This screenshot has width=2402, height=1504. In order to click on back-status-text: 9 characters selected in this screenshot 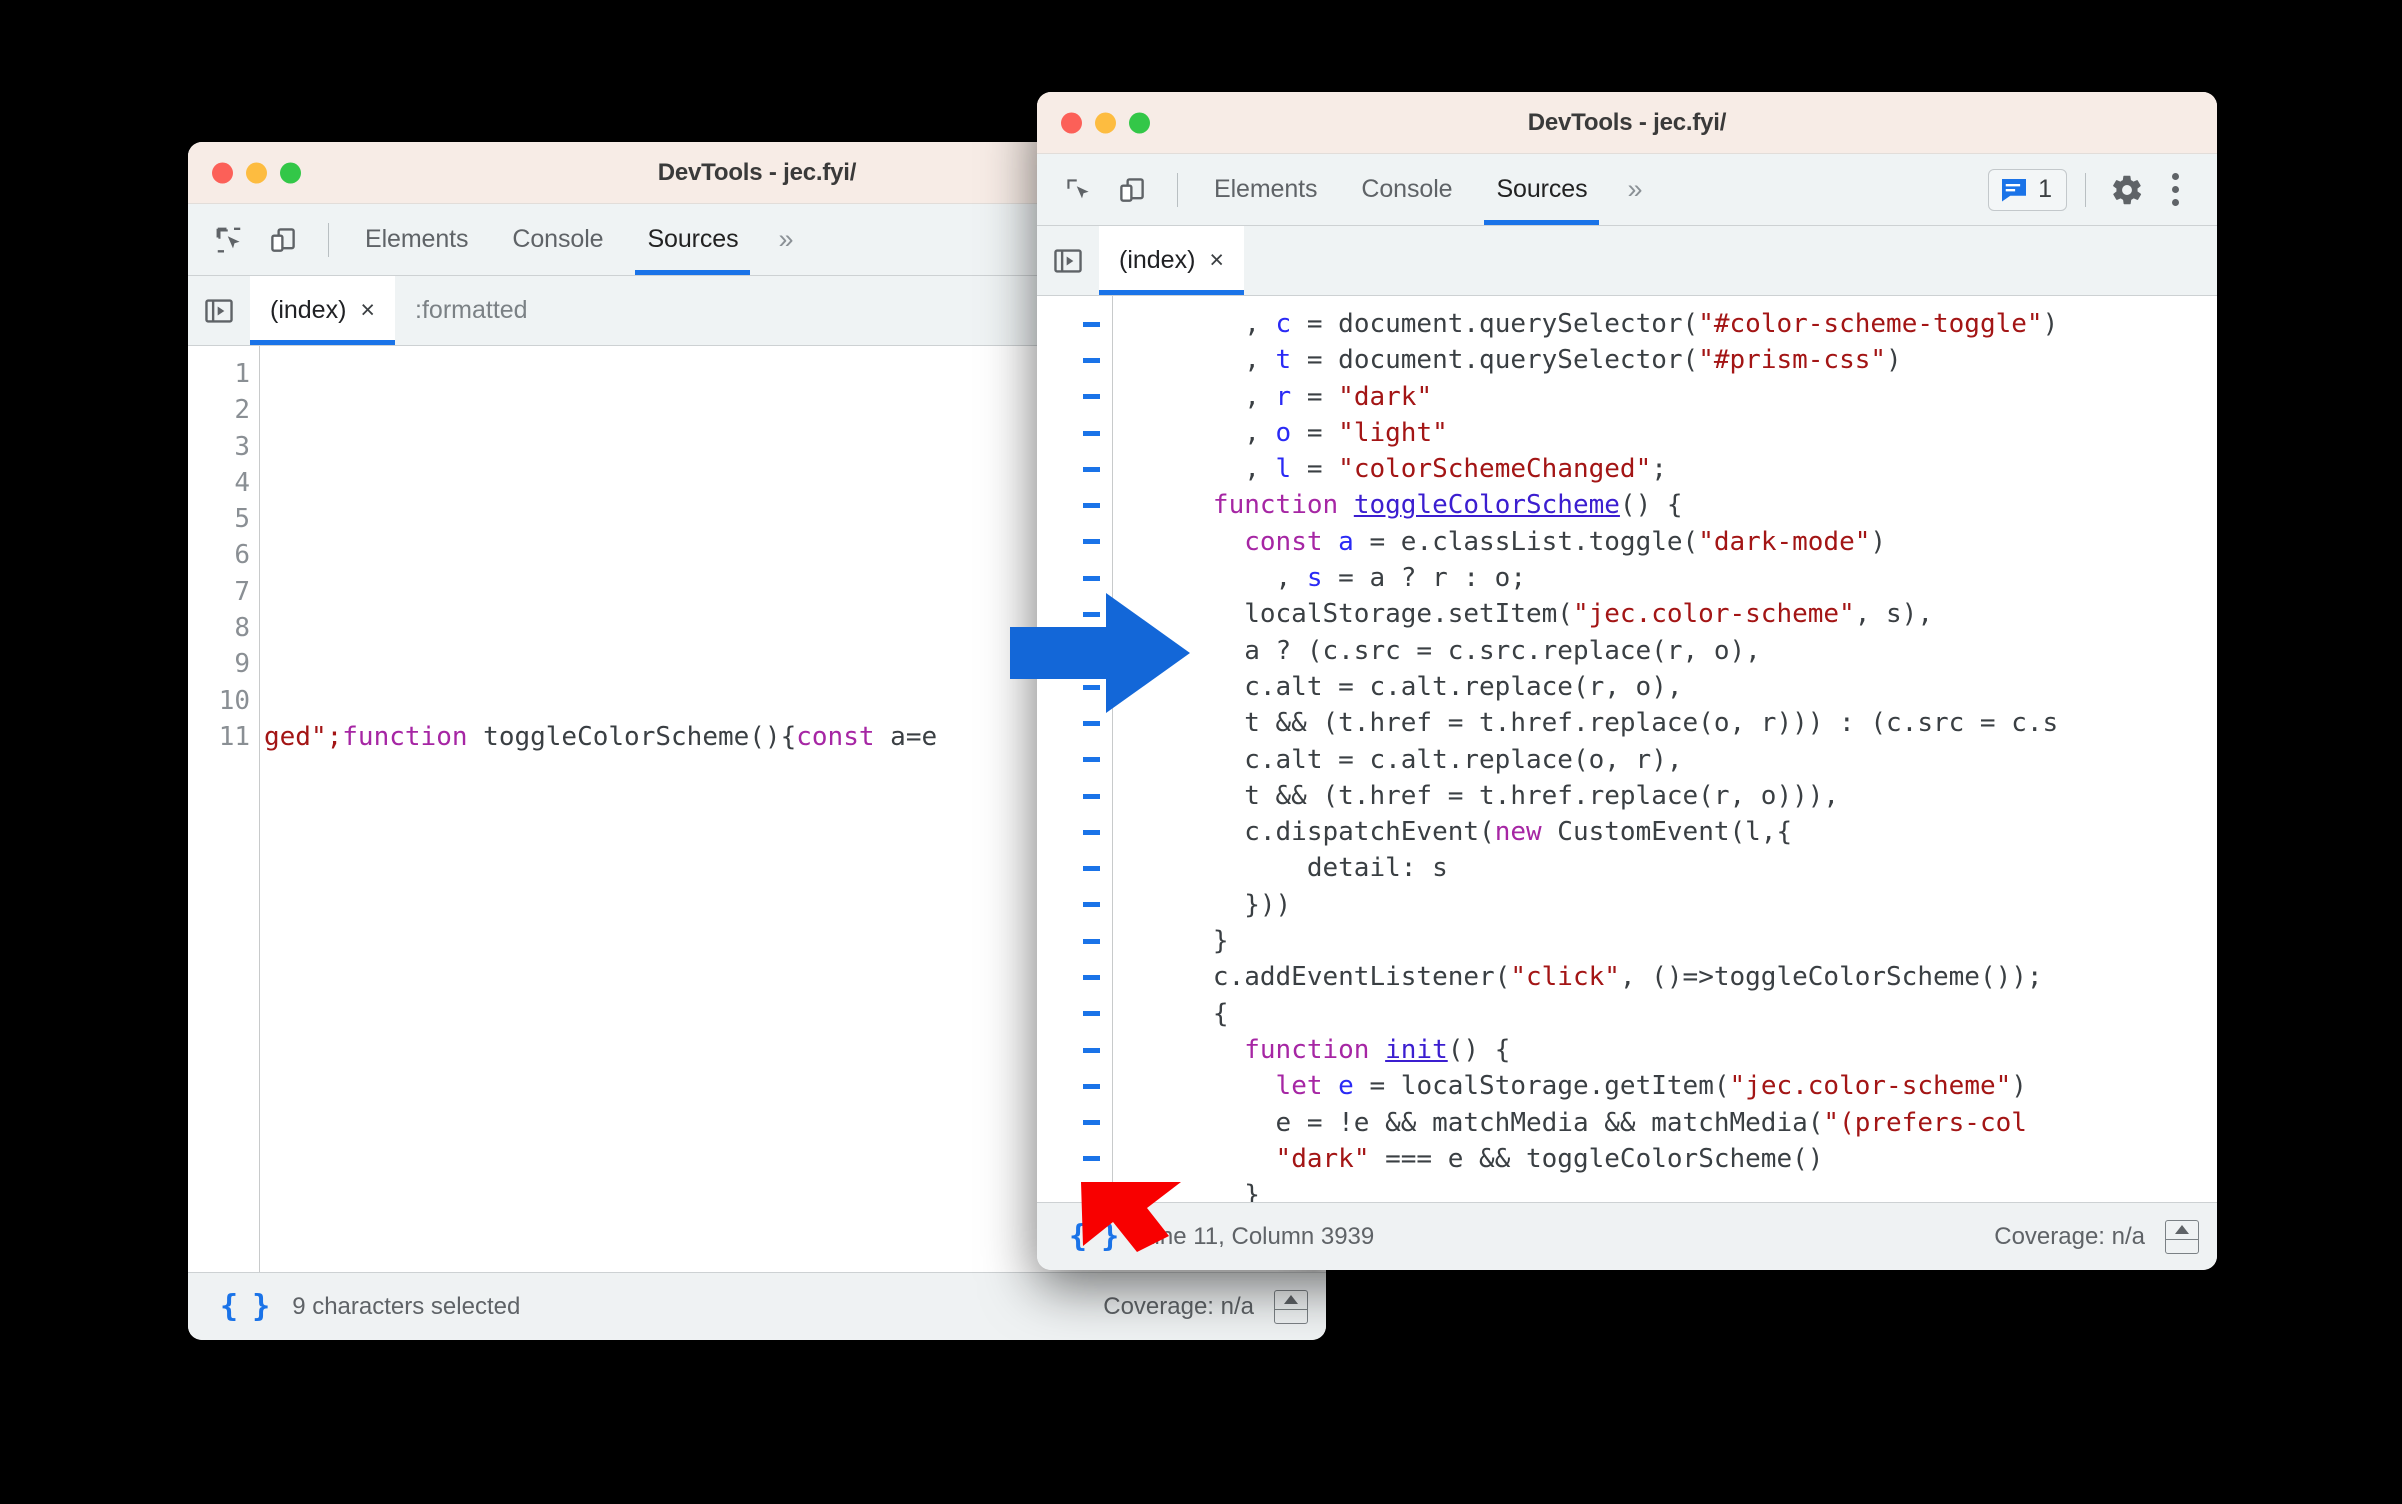, I will do `click(406, 1306)`.